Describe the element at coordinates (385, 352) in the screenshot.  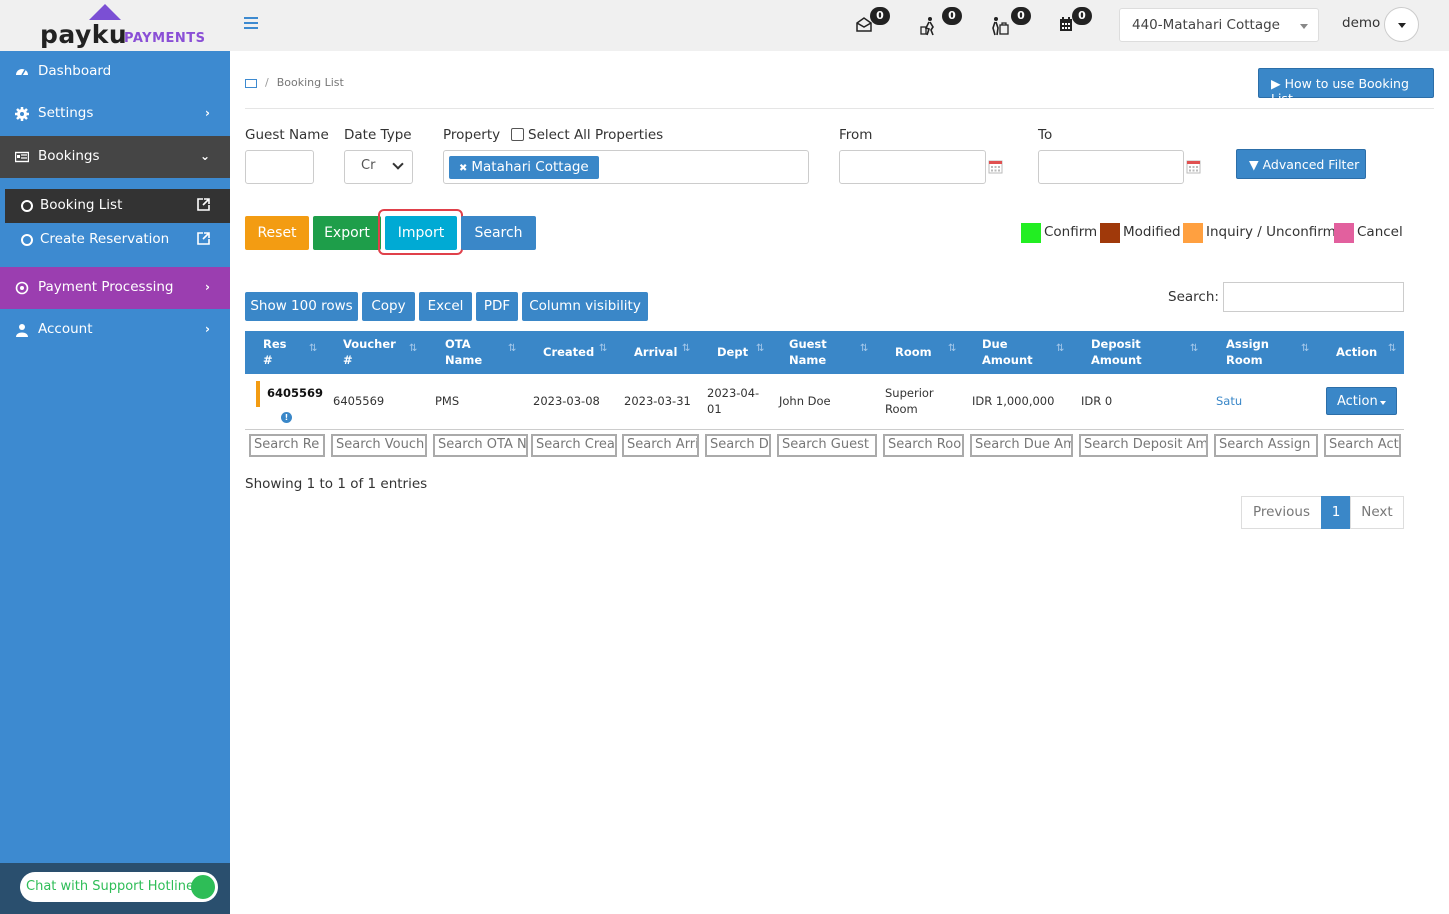
I see `column-header-voucher: Voucher # ⇅` at that location.